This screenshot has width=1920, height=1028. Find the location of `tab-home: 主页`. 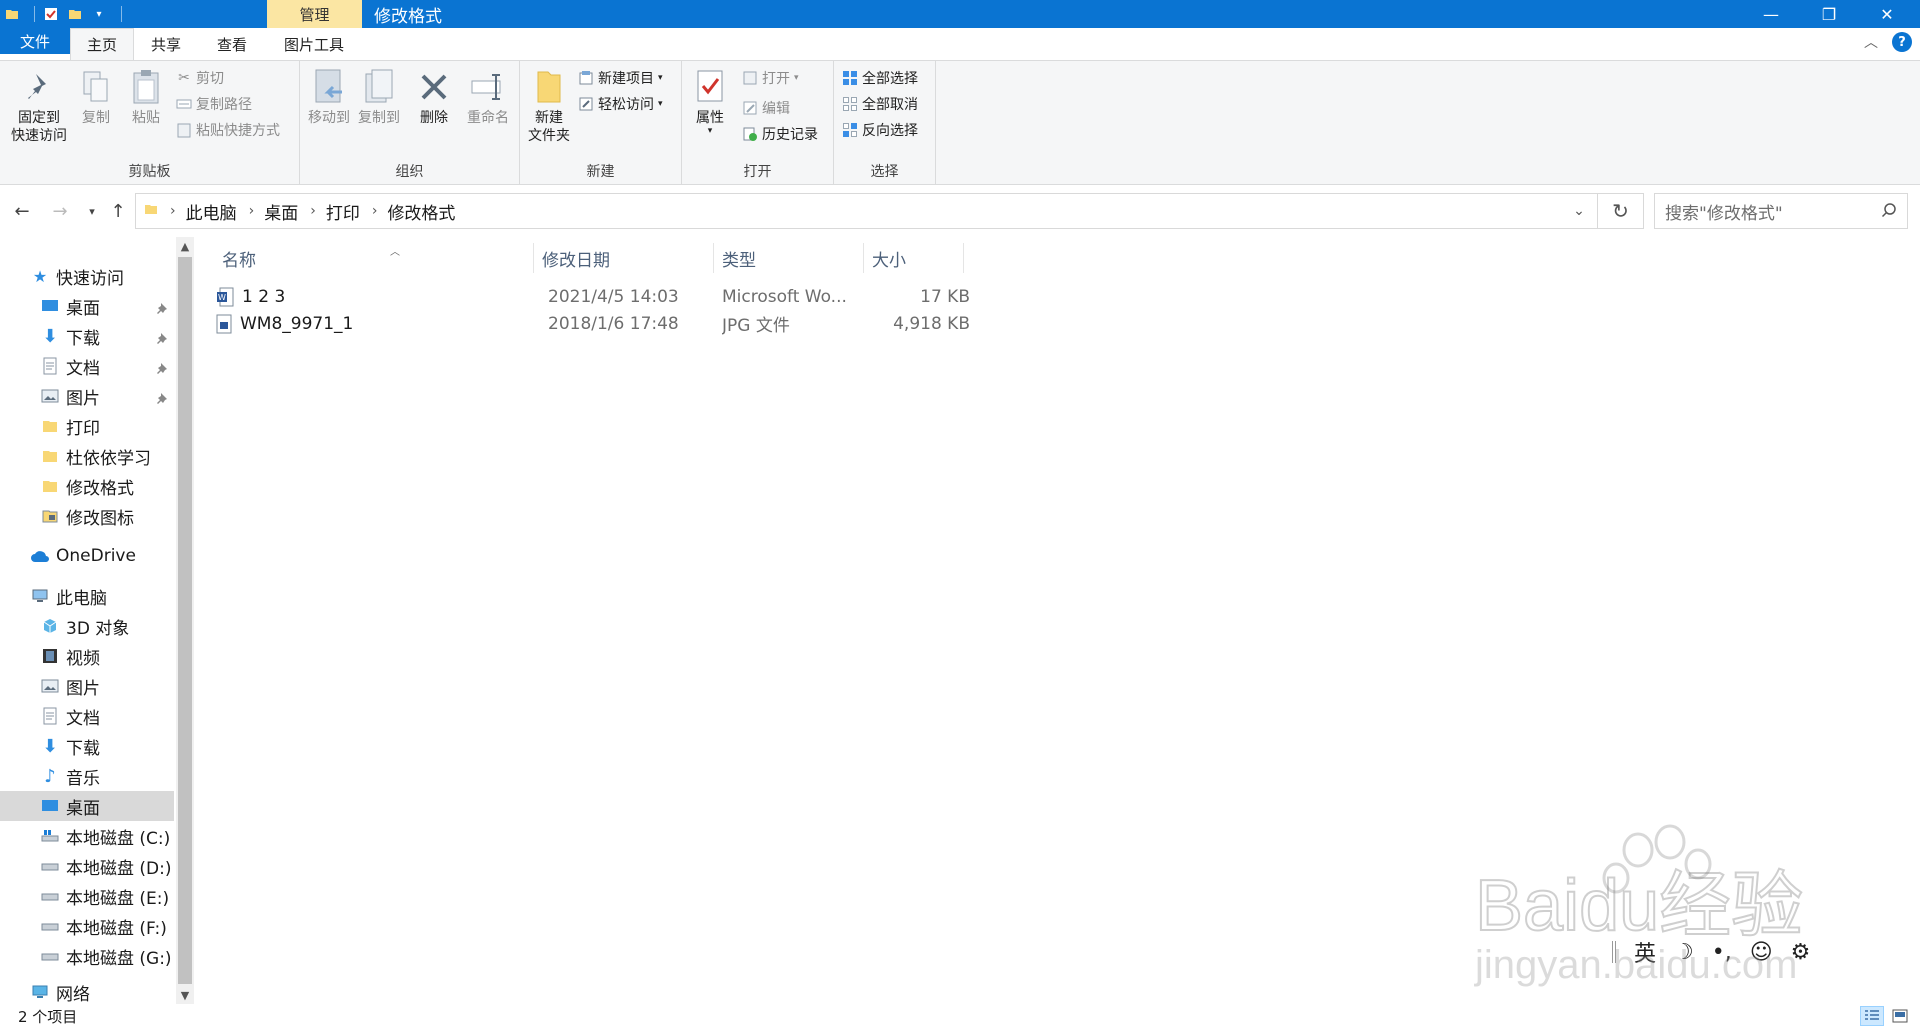

tab-home: 主页 is located at coordinates (102, 44).